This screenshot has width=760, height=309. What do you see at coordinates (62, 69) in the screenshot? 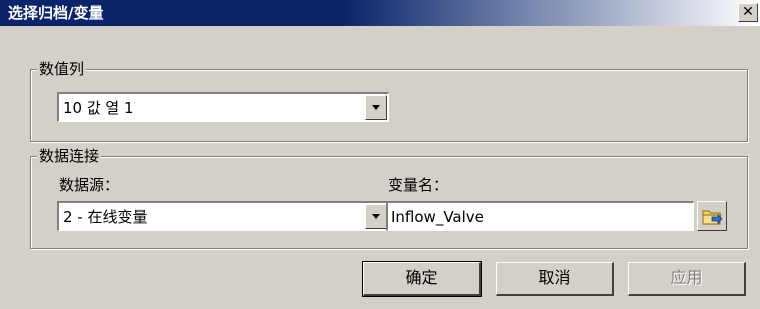
I see `value-column-group-label: 数值列` at bounding box center [62, 69].